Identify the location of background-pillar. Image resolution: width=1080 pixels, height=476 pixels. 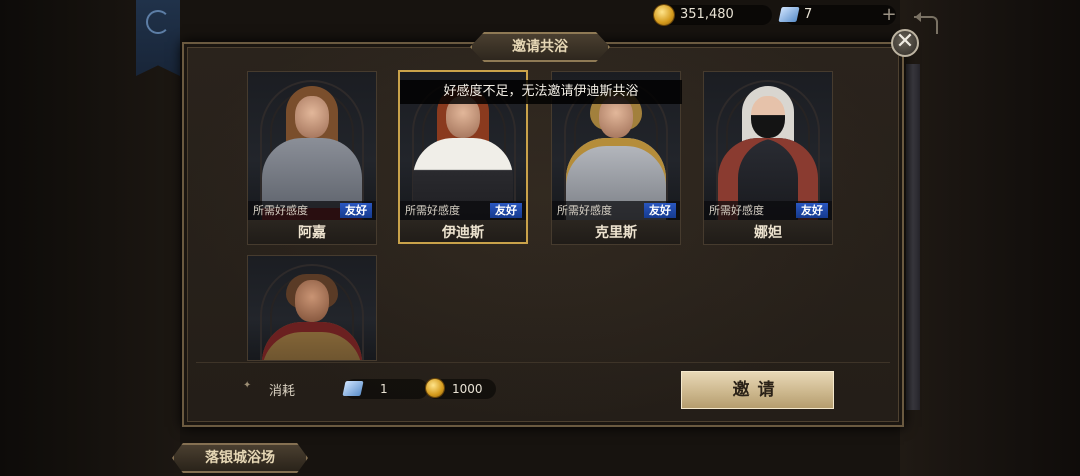
(913, 237).